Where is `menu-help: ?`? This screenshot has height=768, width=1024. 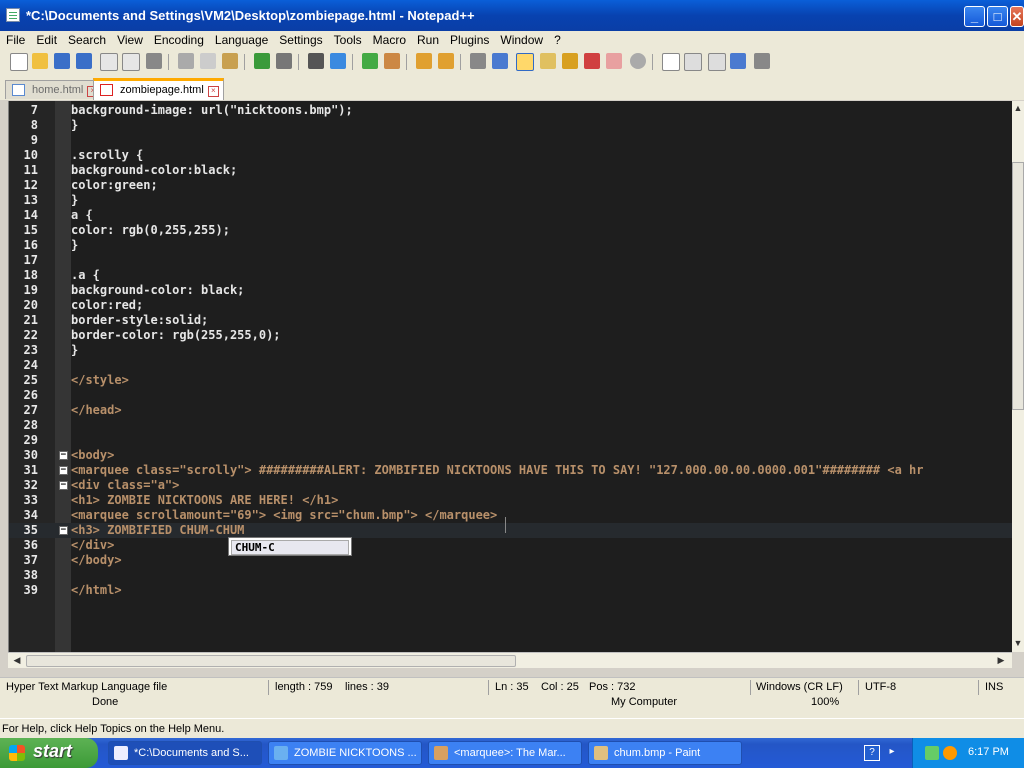
menu-help: ? is located at coordinates (557, 39).